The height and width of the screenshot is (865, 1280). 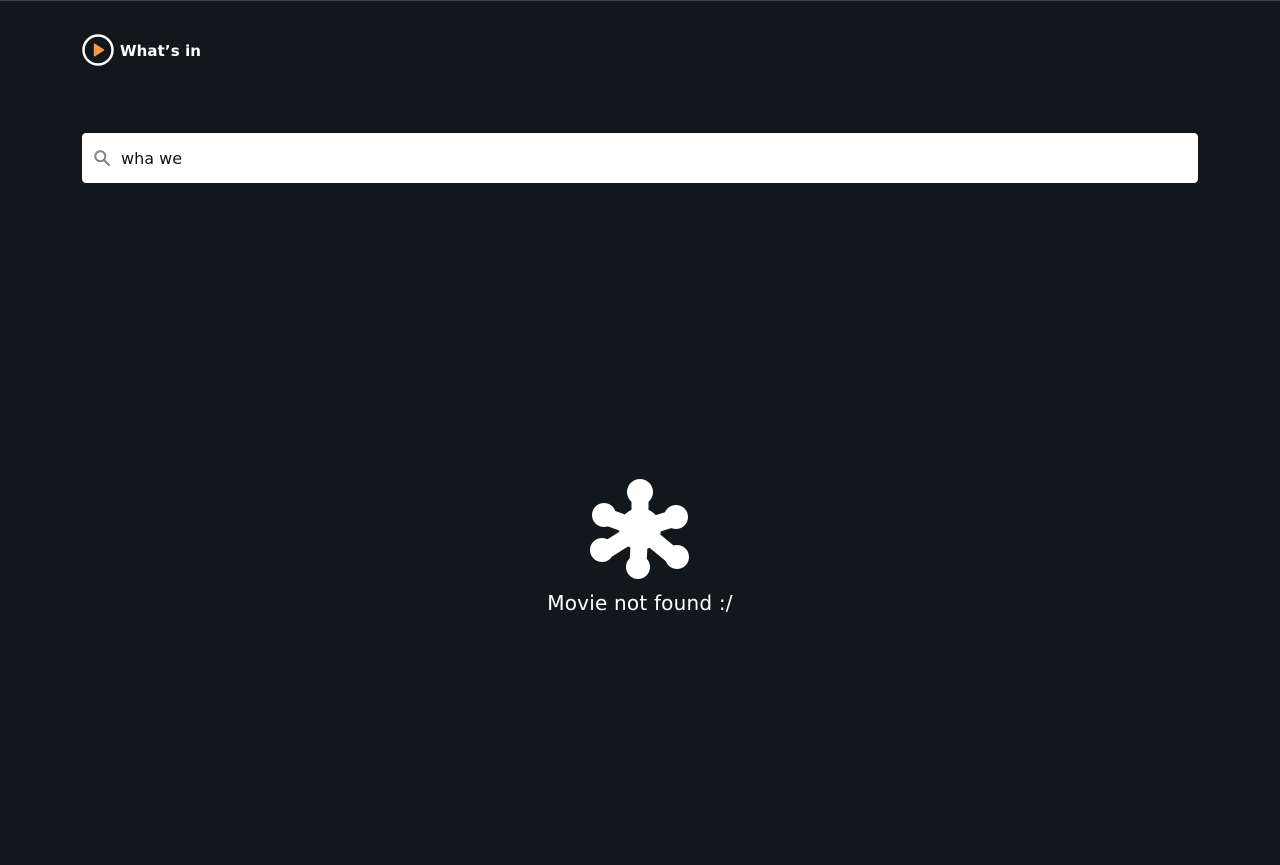 I want to click on search-bar, so click(x=640, y=158).